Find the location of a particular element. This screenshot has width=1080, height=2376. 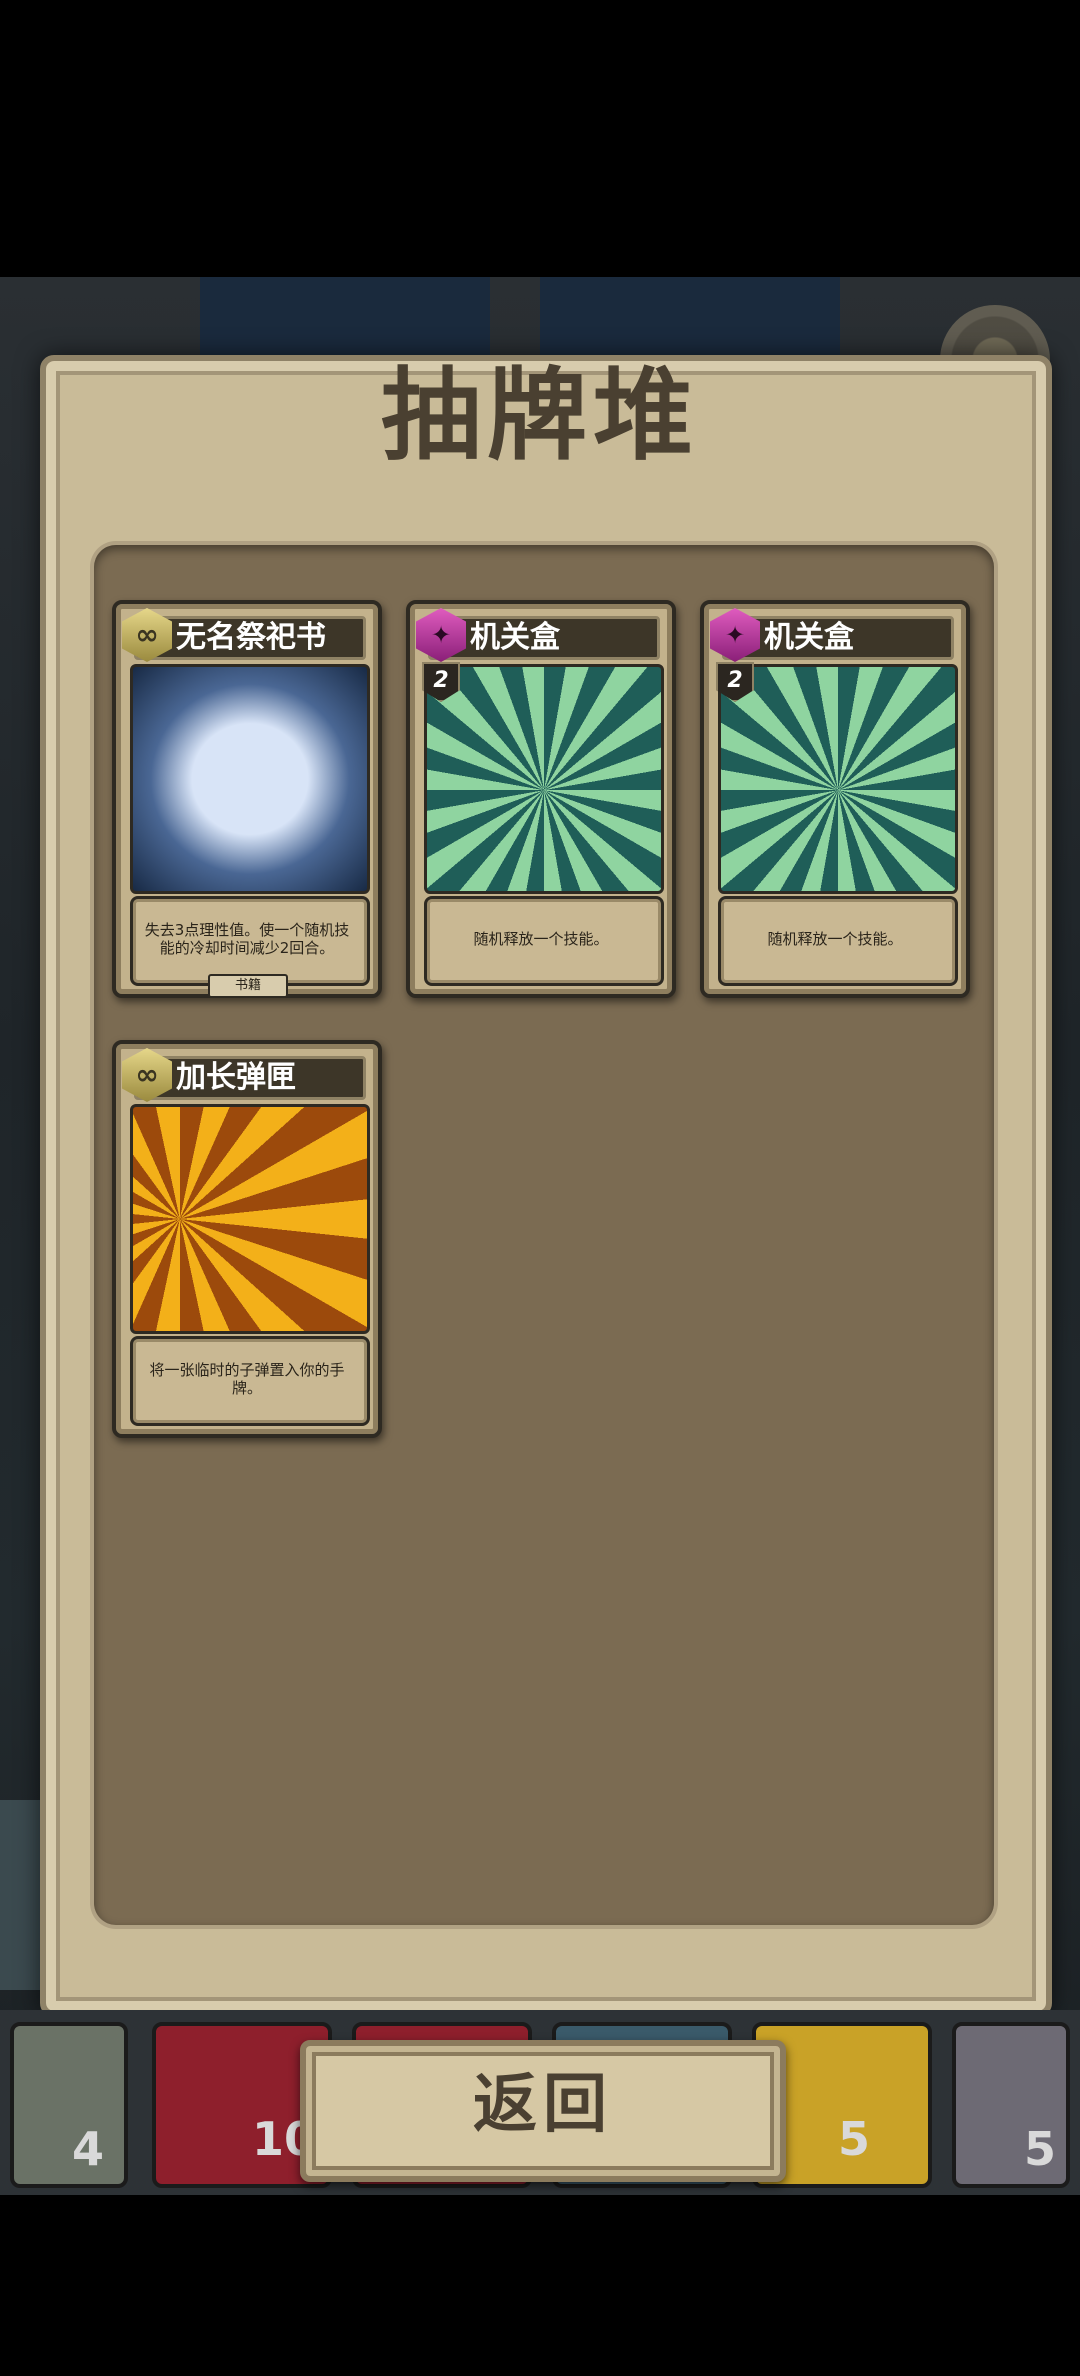

card: 无名祭祀书 ∞ 失去3点理性值。使一个随机技能的冷却时间减少2回合。 书籍 is located at coordinates (247, 799).